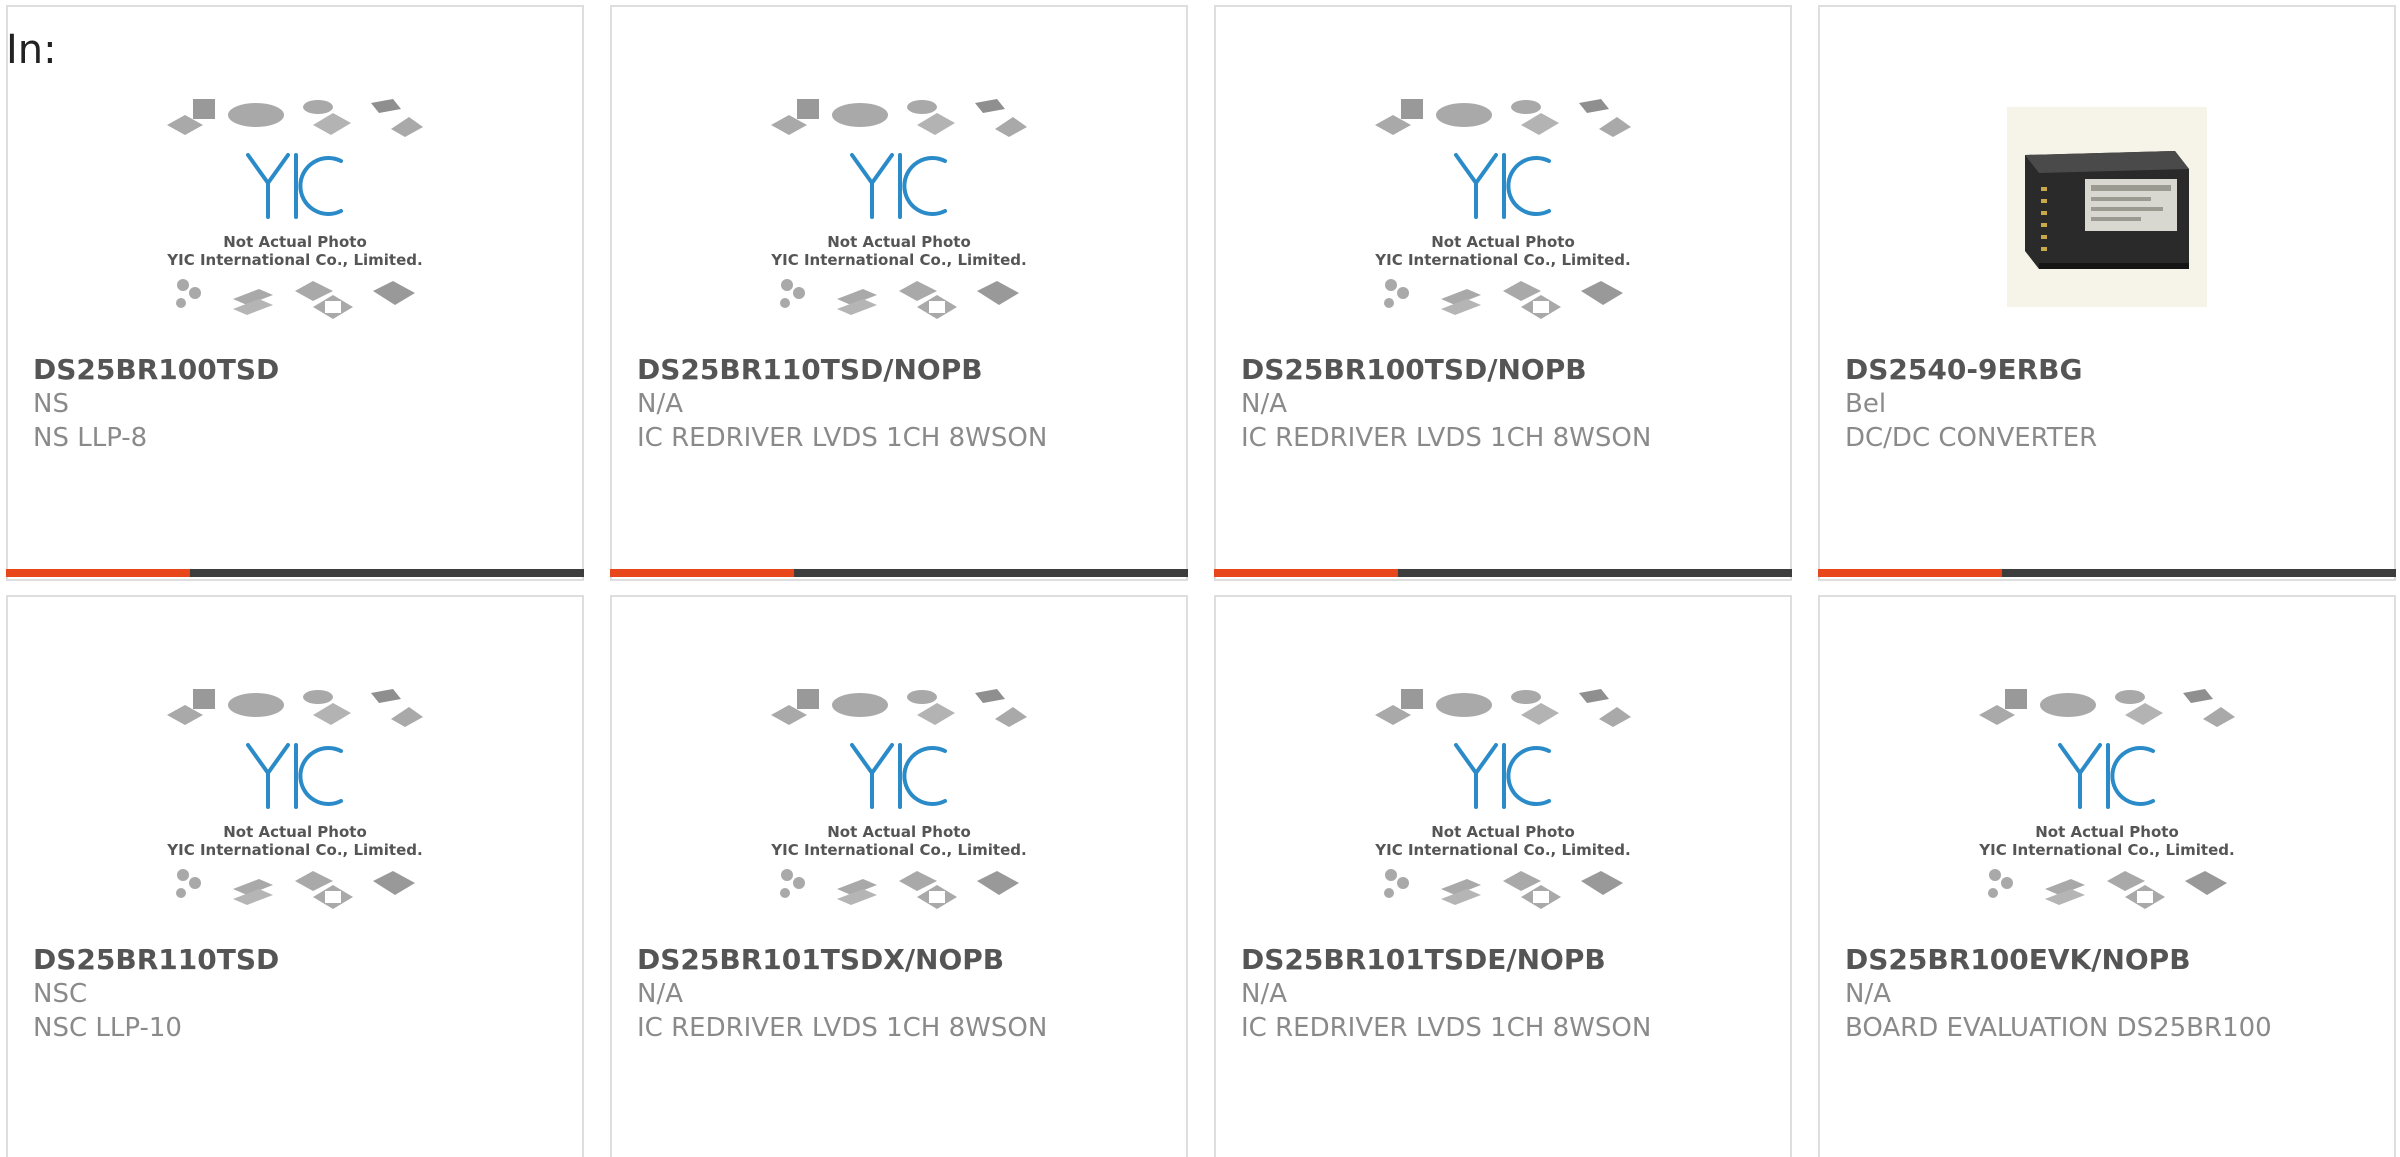 The height and width of the screenshot is (1157, 2400). What do you see at coordinates (2107, 207) in the screenshot?
I see `dc-dc-converter-photo` at bounding box center [2107, 207].